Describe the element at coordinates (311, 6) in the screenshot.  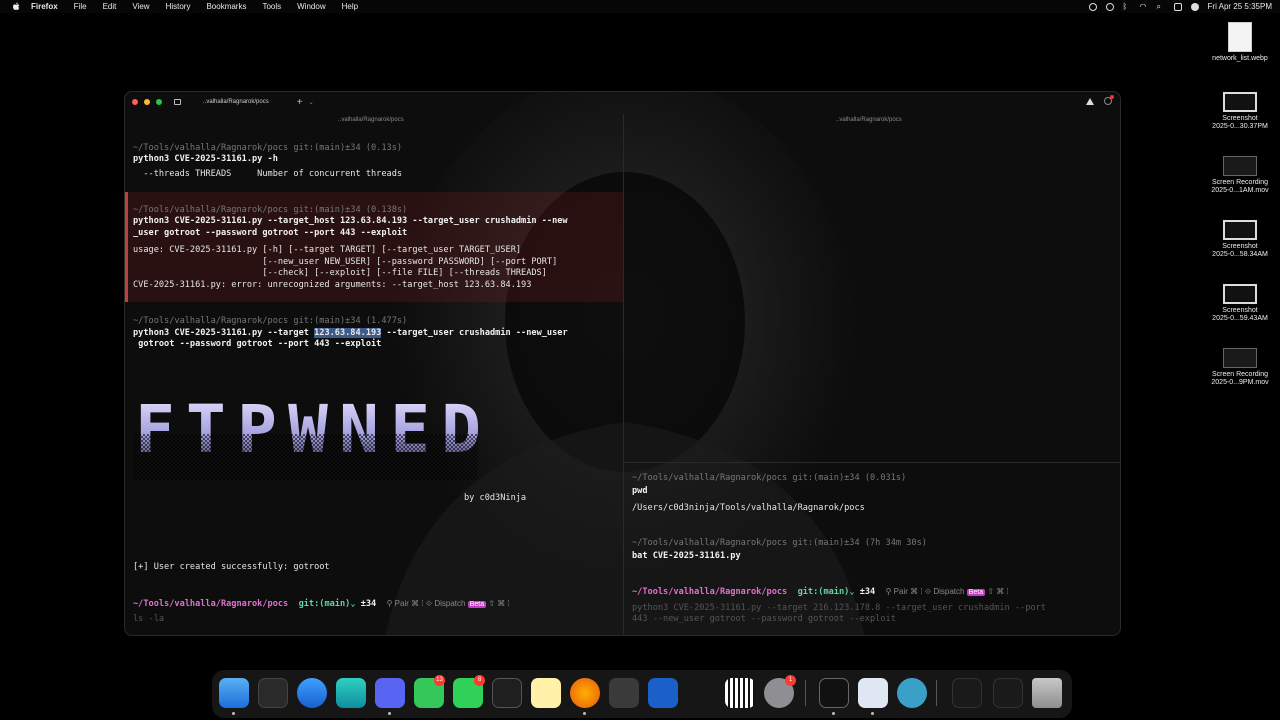
I see `menu-window: Window` at that location.